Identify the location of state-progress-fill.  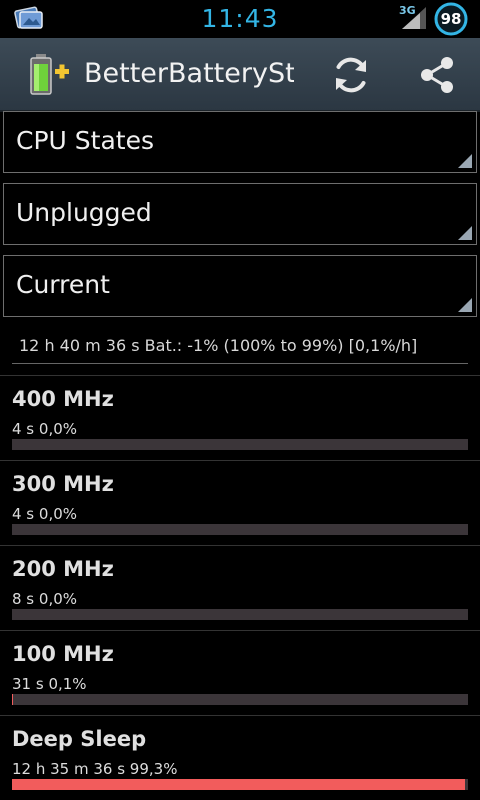
(238, 784).